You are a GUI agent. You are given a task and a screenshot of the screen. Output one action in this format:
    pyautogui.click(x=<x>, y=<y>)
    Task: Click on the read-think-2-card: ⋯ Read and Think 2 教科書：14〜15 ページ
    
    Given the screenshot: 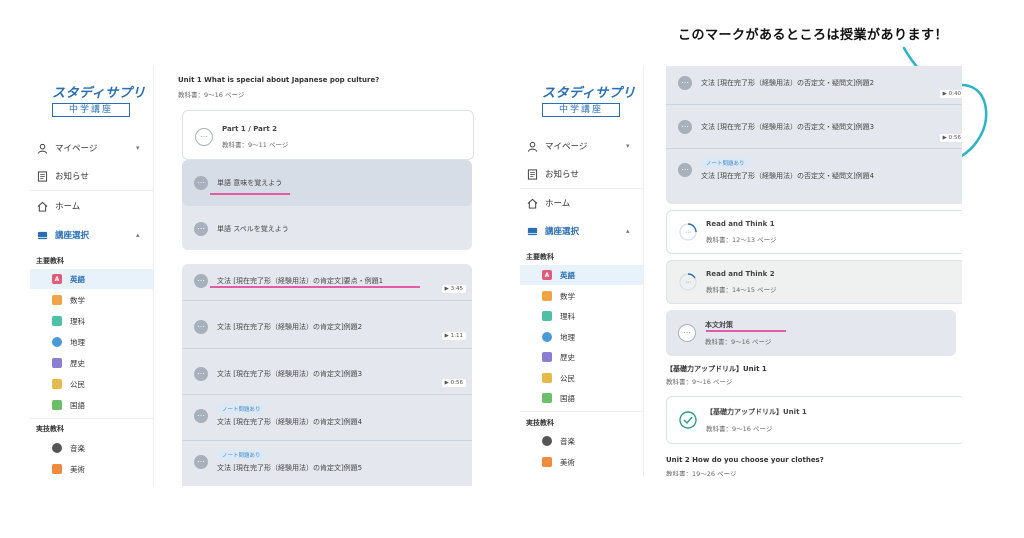 What is the action you would take?
    pyautogui.click(x=814, y=282)
    